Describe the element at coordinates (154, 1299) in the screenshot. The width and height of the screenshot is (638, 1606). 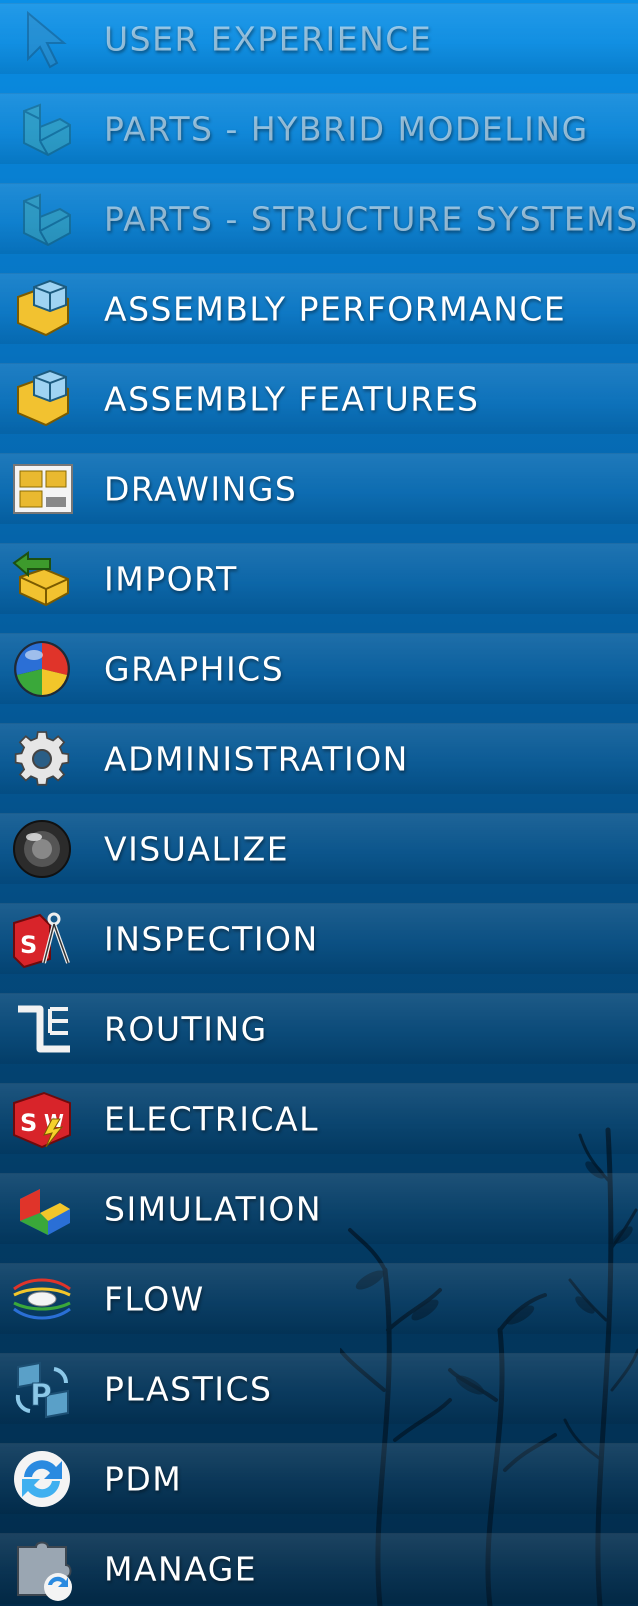
I see `menu-item-label: FLOW` at that location.